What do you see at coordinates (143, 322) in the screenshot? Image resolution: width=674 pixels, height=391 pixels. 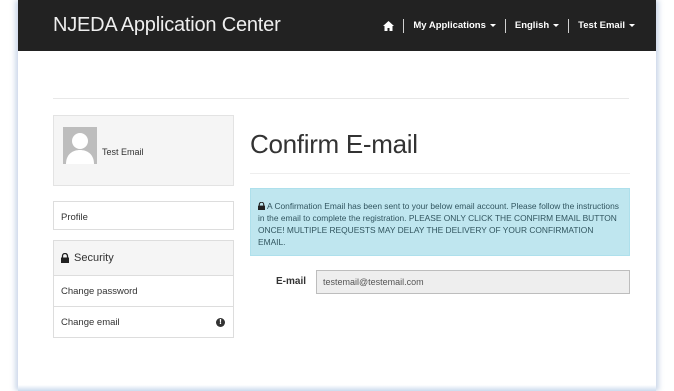 I see `sidebar-item-change-email: Change email !` at bounding box center [143, 322].